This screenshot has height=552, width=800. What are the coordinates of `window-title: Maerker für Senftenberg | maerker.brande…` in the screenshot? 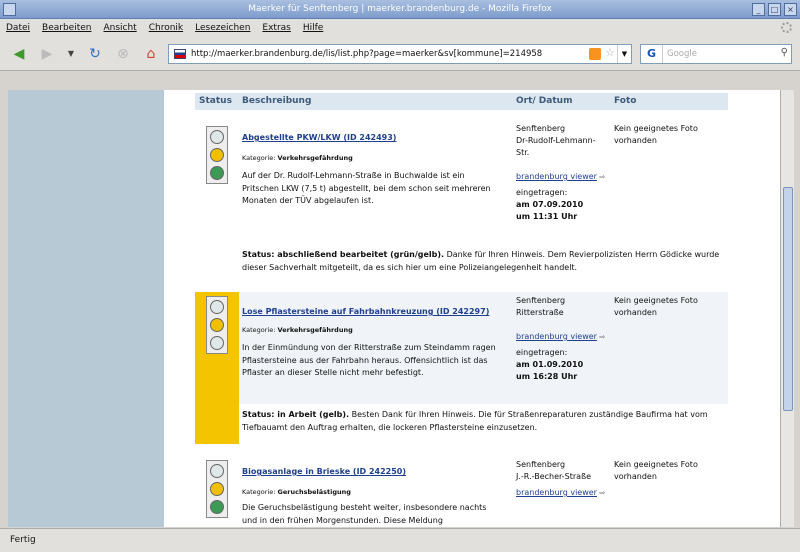 It's located at (400, 9).